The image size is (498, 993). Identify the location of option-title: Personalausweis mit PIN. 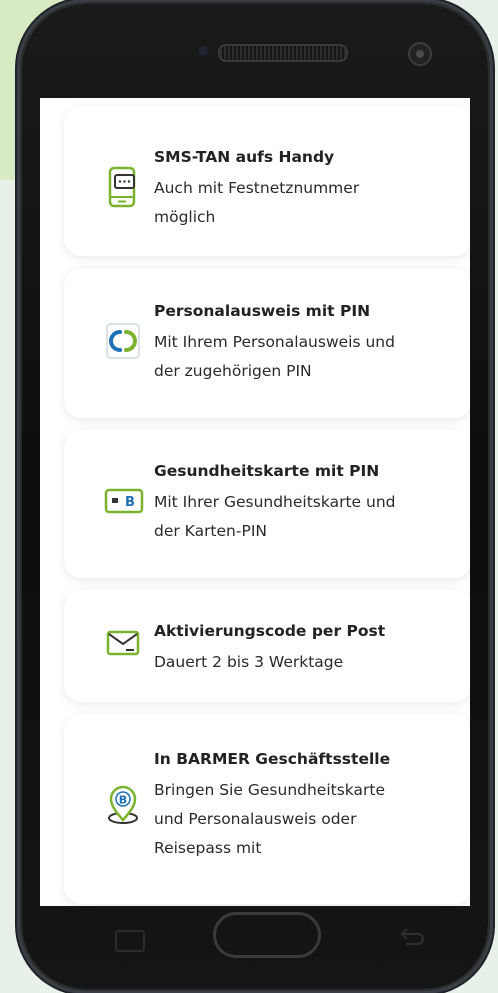
(262, 311).